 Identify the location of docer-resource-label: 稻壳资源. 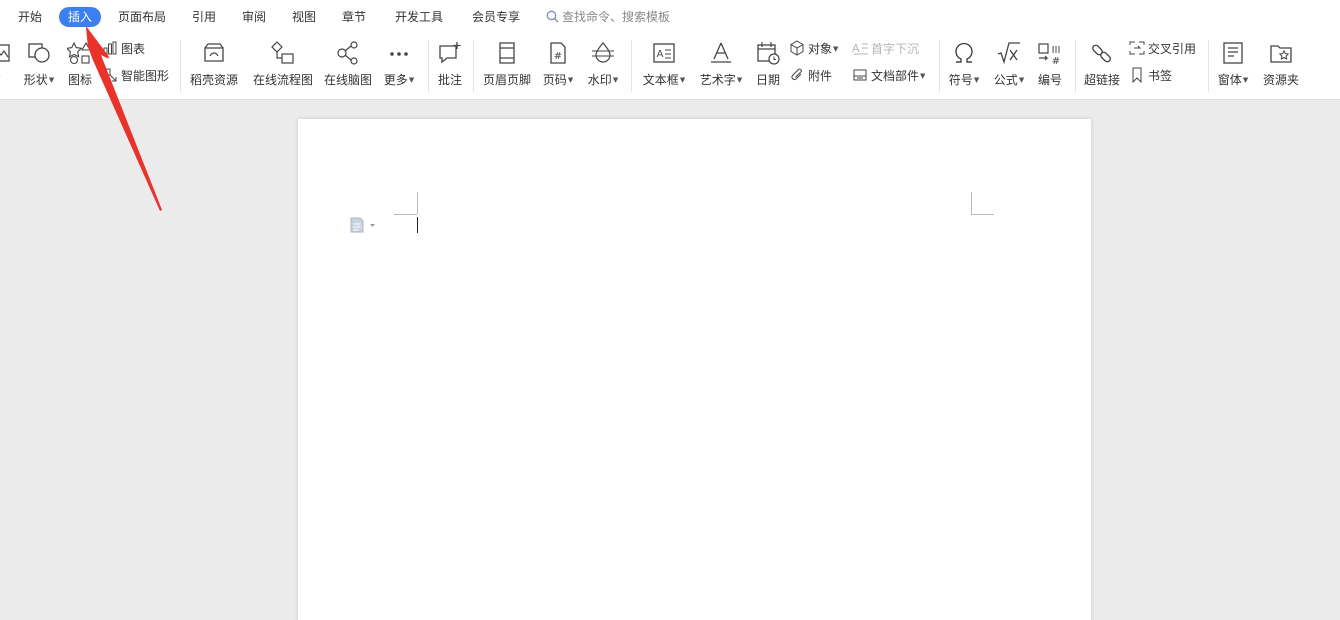
(213, 80).